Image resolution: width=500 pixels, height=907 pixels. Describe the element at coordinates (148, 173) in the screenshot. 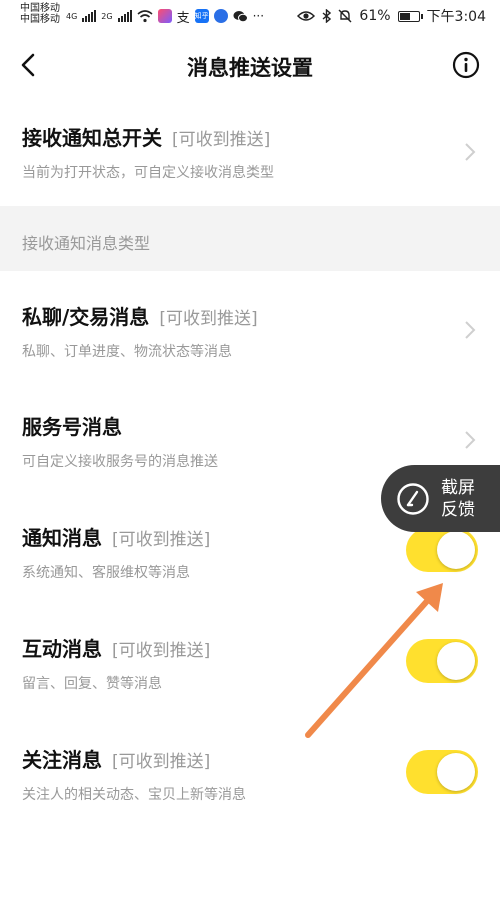

I see `row-subtitle: 当前为打开状态，可自定义接收消息类型` at that location.